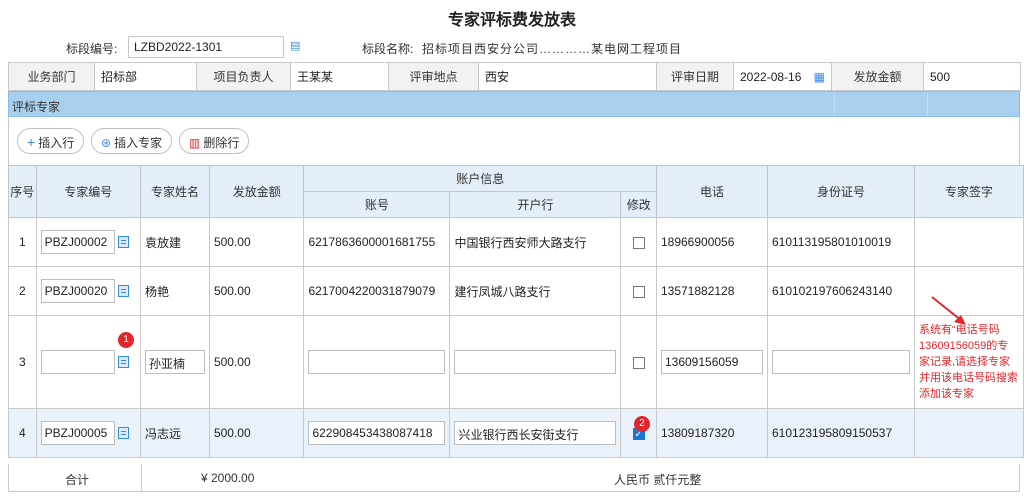 This screenshot has width=1024, height=497. What do you see at coordinates (711, 242) in the screenshot?
I see `phone-cell: 18966900056` at bounding box center [711, 242].